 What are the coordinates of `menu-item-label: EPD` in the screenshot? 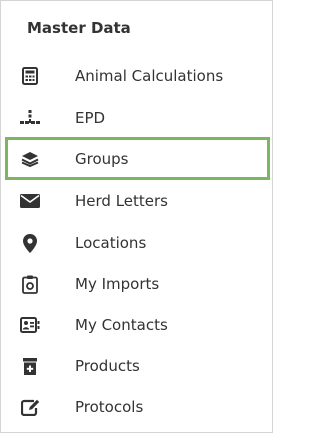 It's located at (90, 118).